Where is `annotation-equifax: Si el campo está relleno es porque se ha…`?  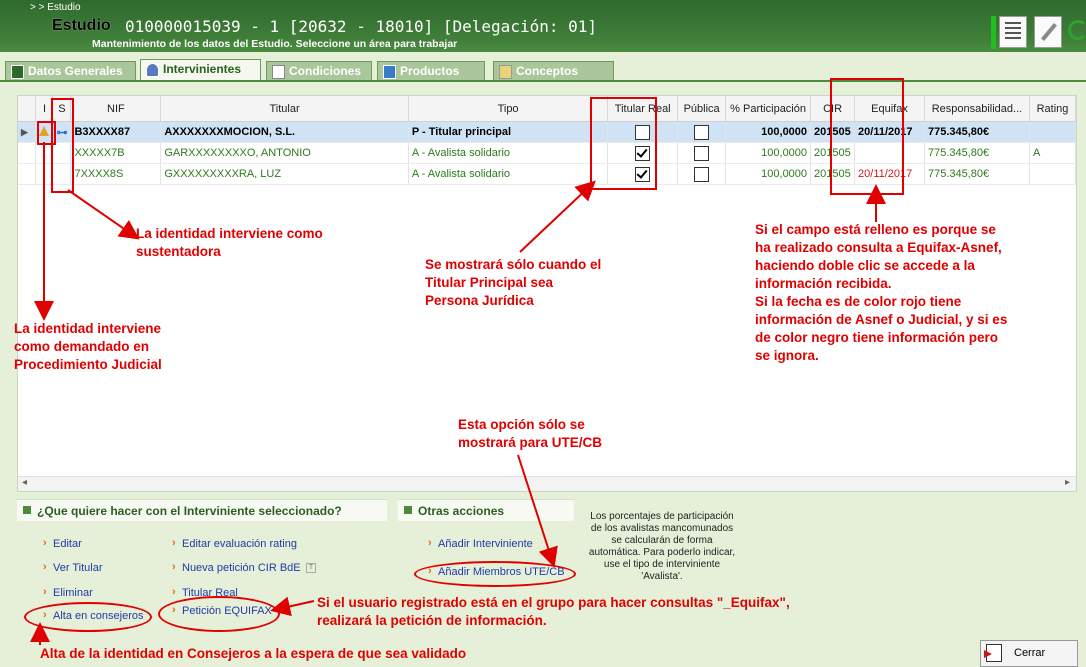 annotation-equifax: Si el campo está relleno es porque se ha… is located at coordinates (881, 292).